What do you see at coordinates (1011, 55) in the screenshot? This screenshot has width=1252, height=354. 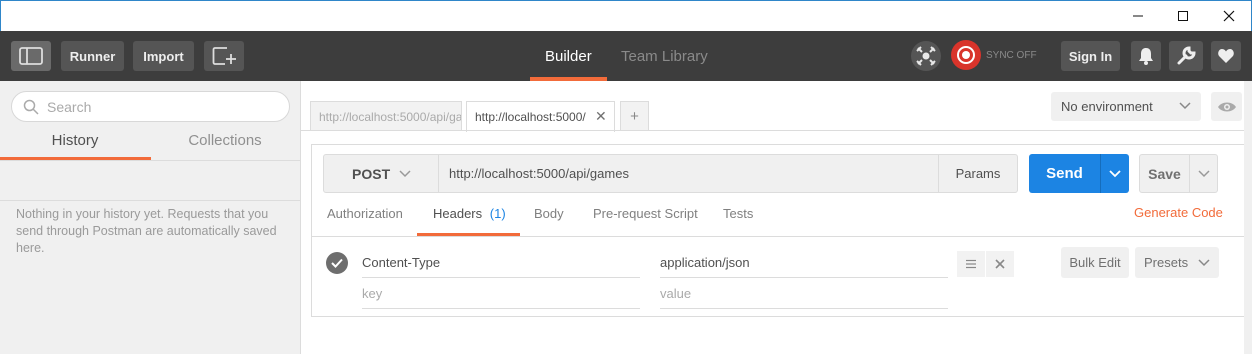 I see `sync-status-label: SYNC OFF` at bounding box center [1011, 55].